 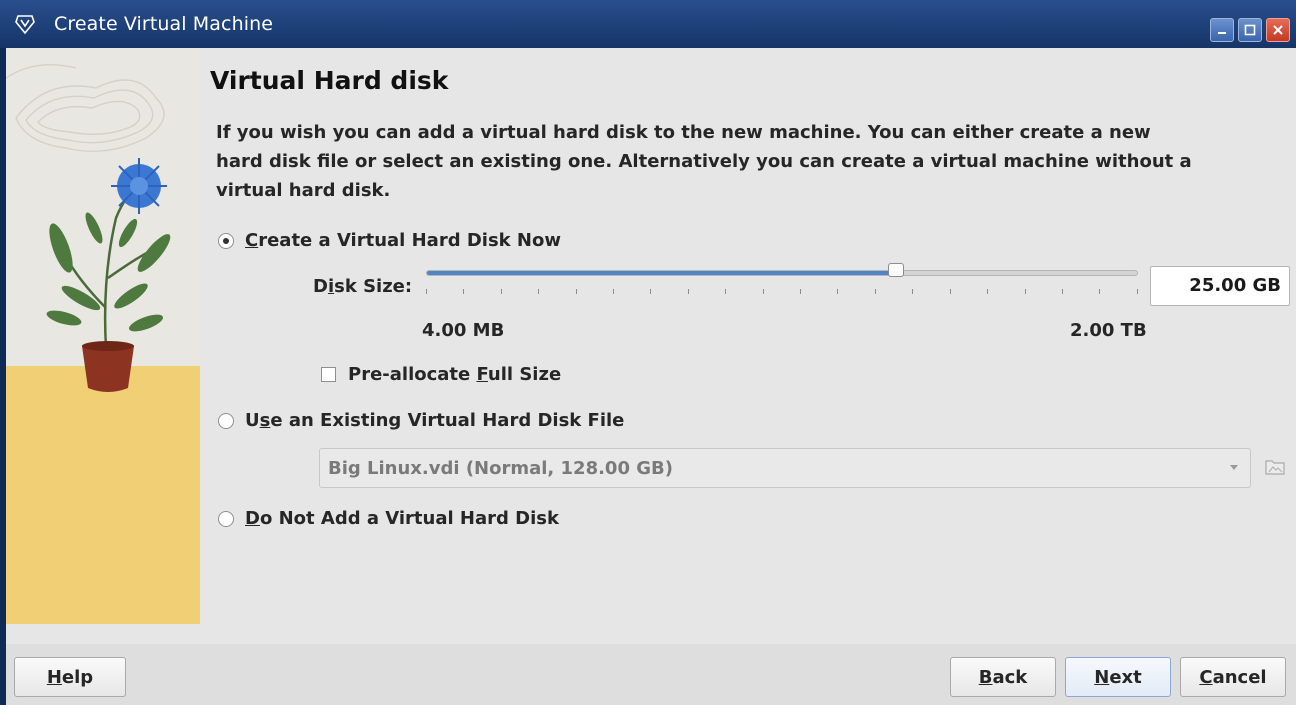 I want to click on slider-track, so click(x=782, y=273).